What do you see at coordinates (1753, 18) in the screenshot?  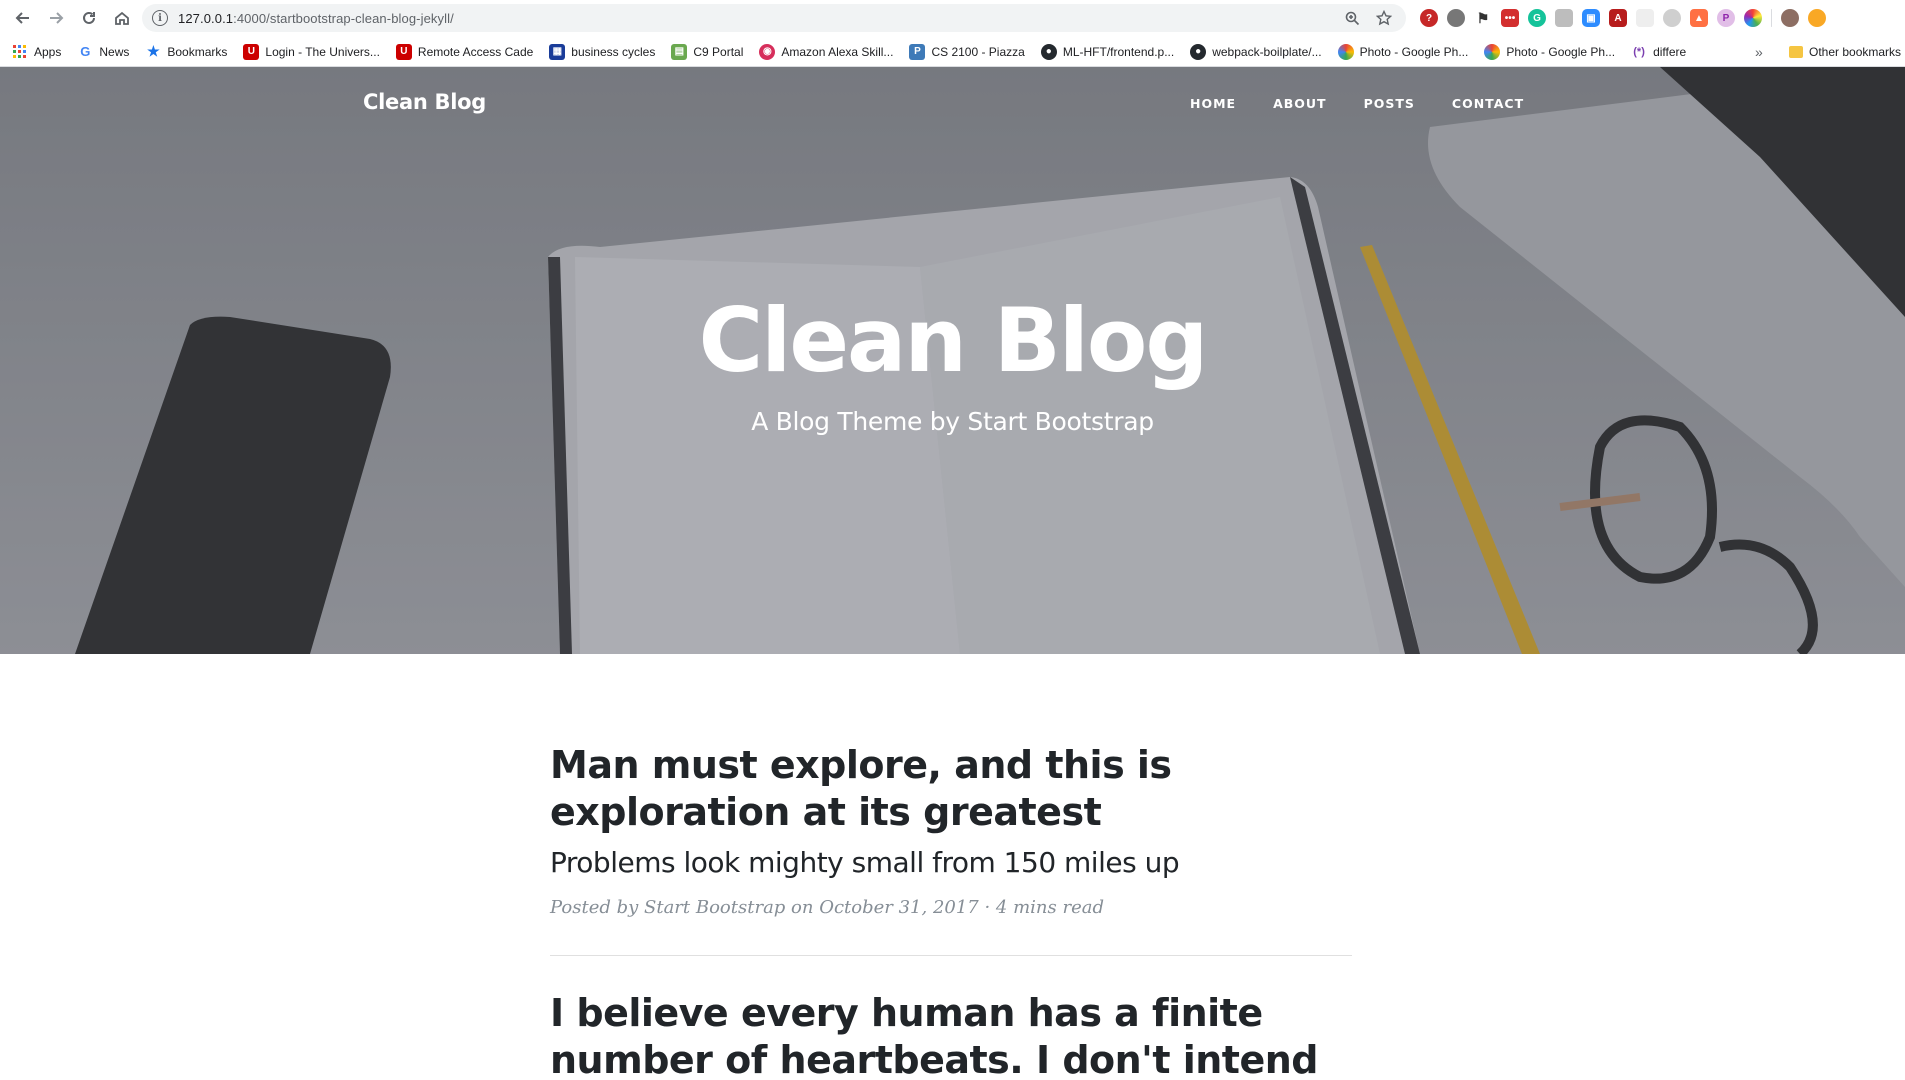 I see `ext-colorwheel-icon` at bounding box center [1753, 18].